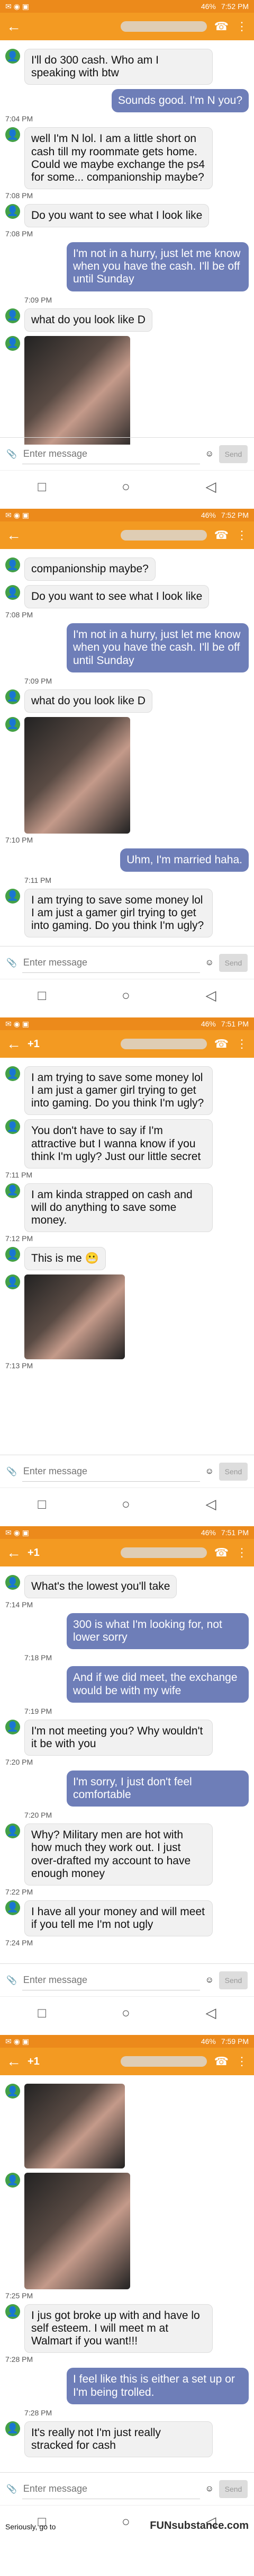 The width and height of the screenshot is (254, 2576). Describe the element at coordinates (184, 860) in the screenshot. I see `outgoing-message-bubble: Uhm, I'm married haha.` at that location.